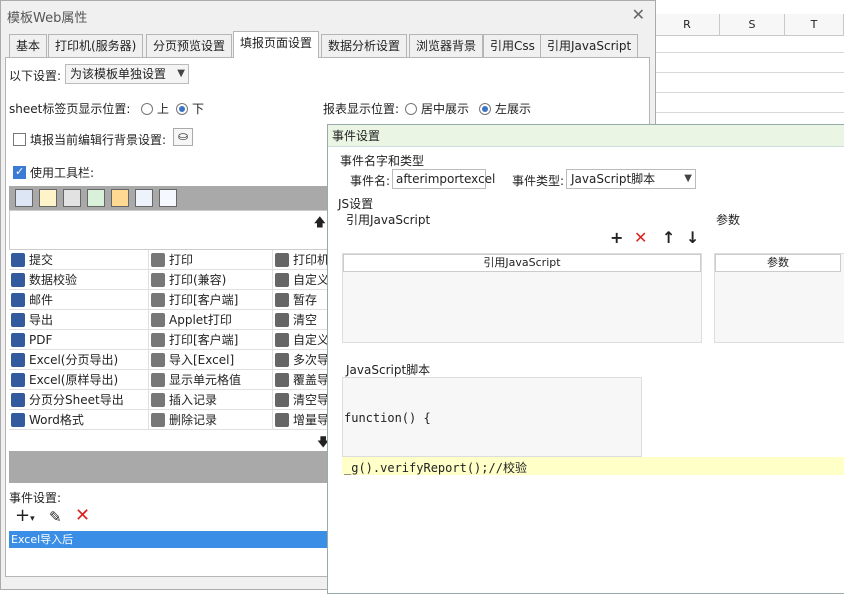  I want to click on event-name-input: afterimportexcel, so click(443, 179).